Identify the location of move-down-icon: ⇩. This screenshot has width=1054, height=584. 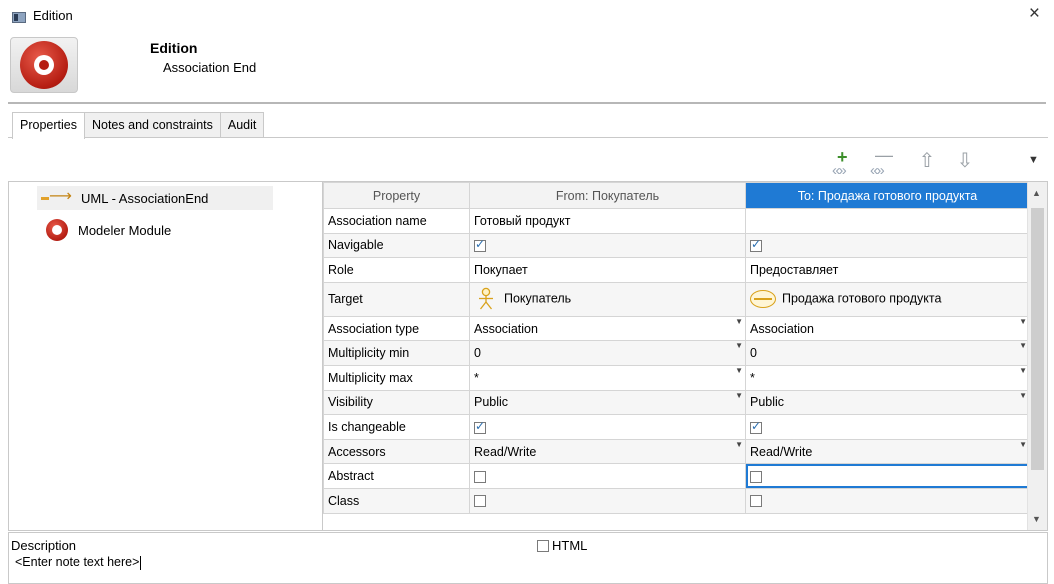
(965, 162).